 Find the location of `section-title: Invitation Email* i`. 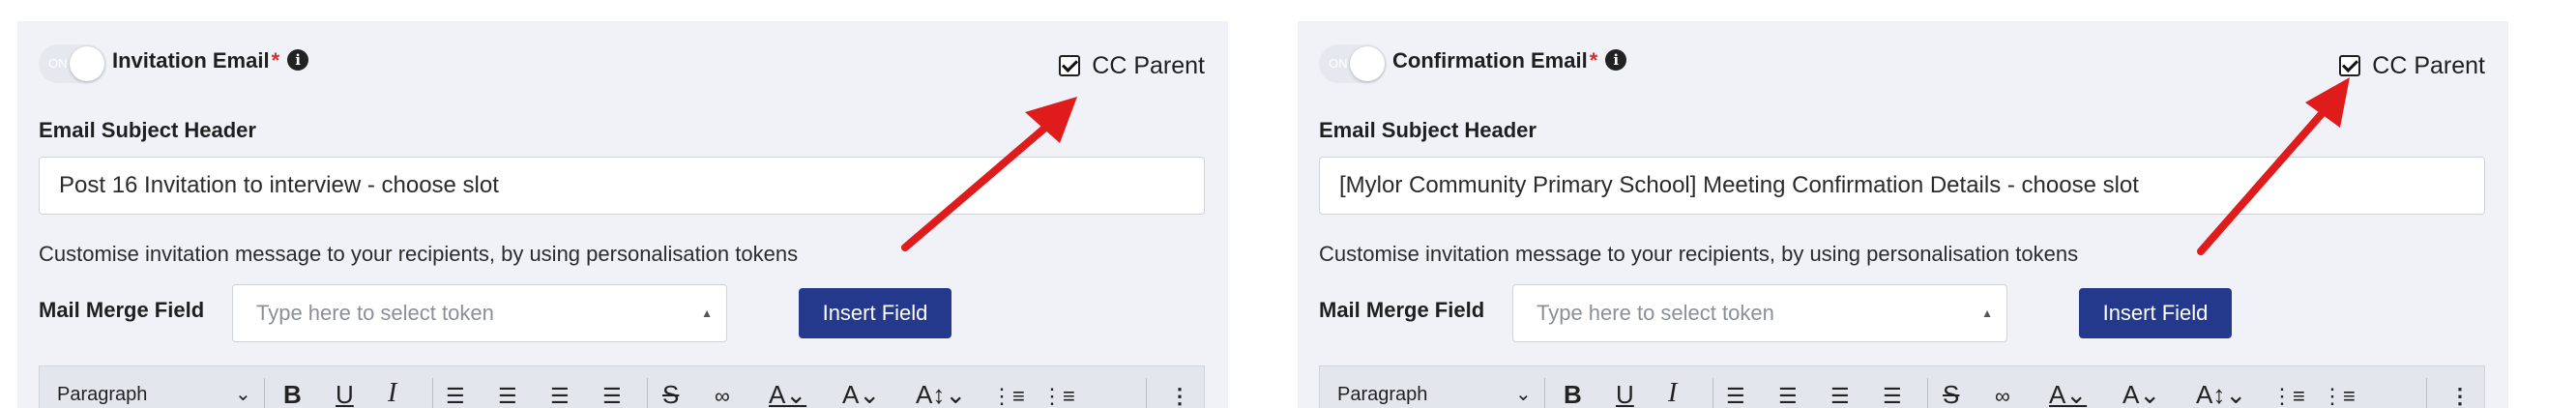

section-title: Invitation Email* i is located at coordinates (210, 61).